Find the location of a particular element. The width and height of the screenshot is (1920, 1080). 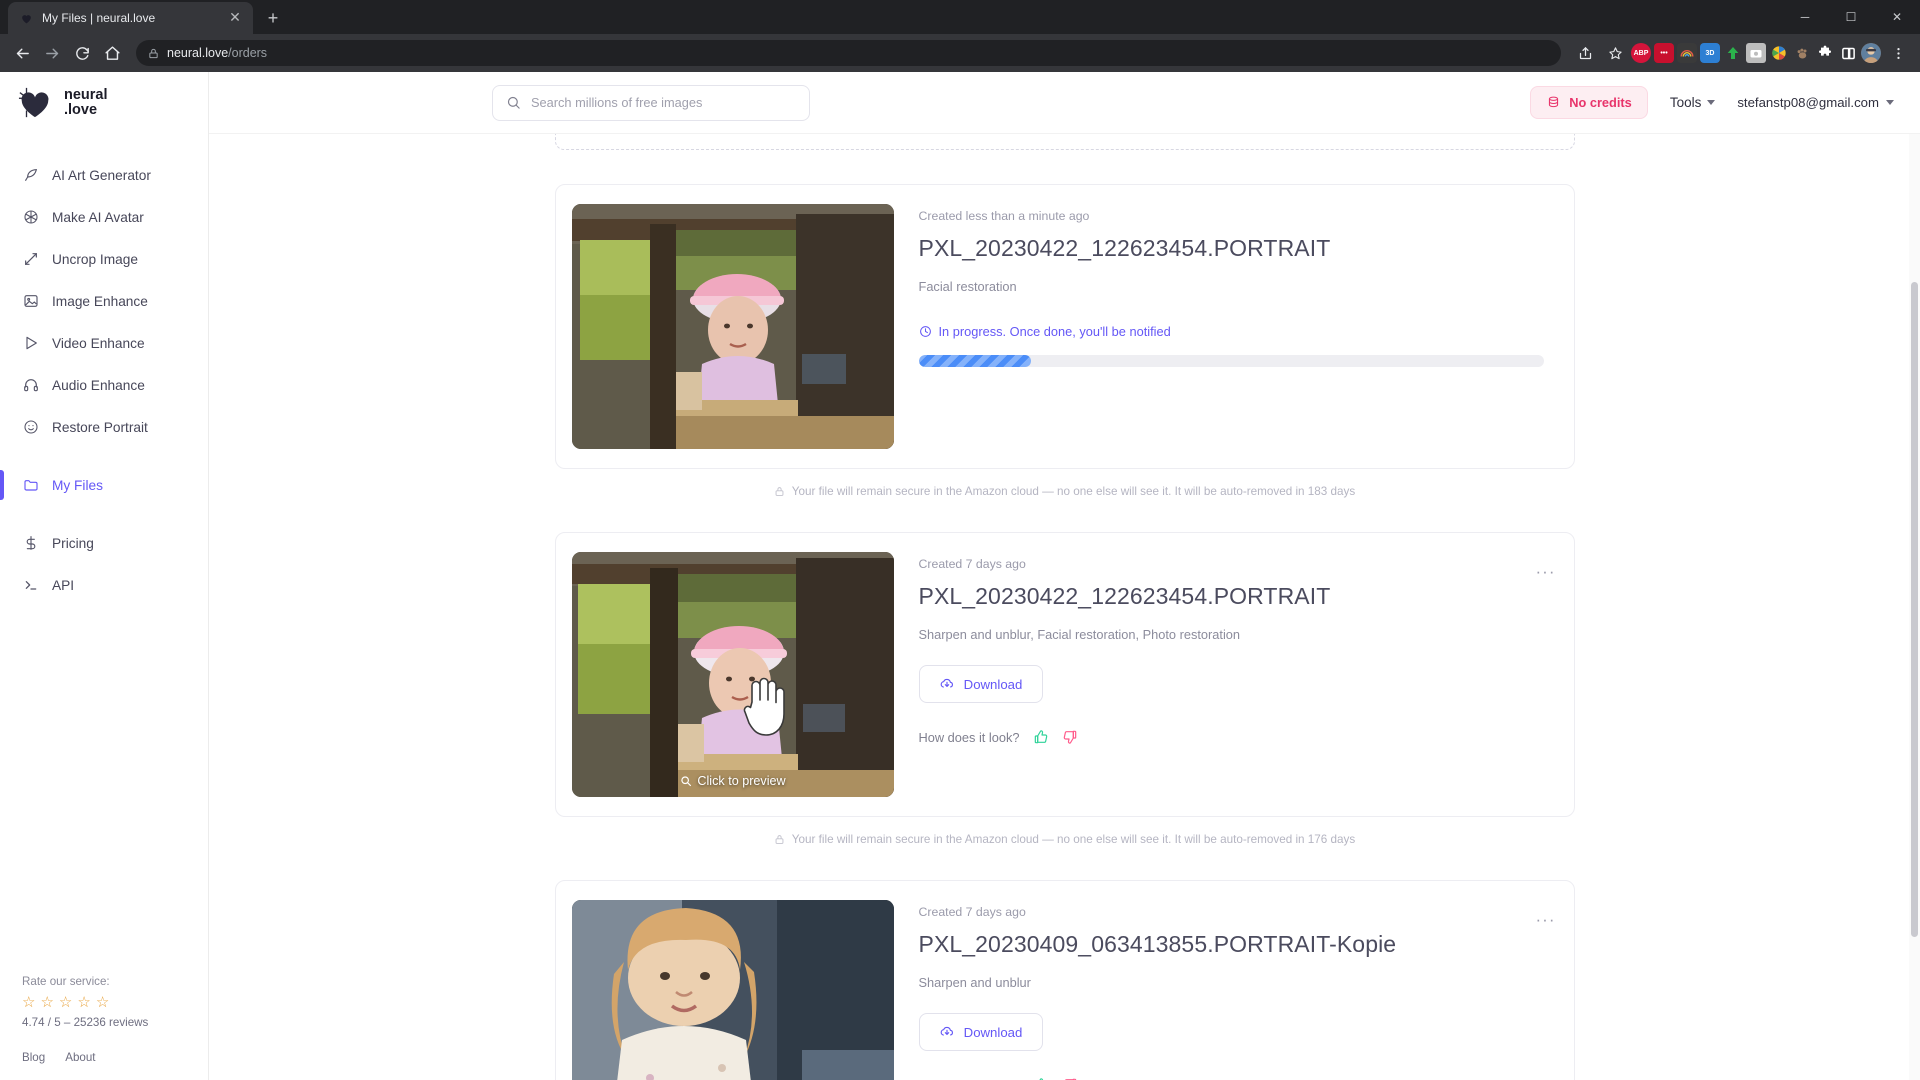

file-operations: Sharpen and unblur is located at coordinates (974, 982).